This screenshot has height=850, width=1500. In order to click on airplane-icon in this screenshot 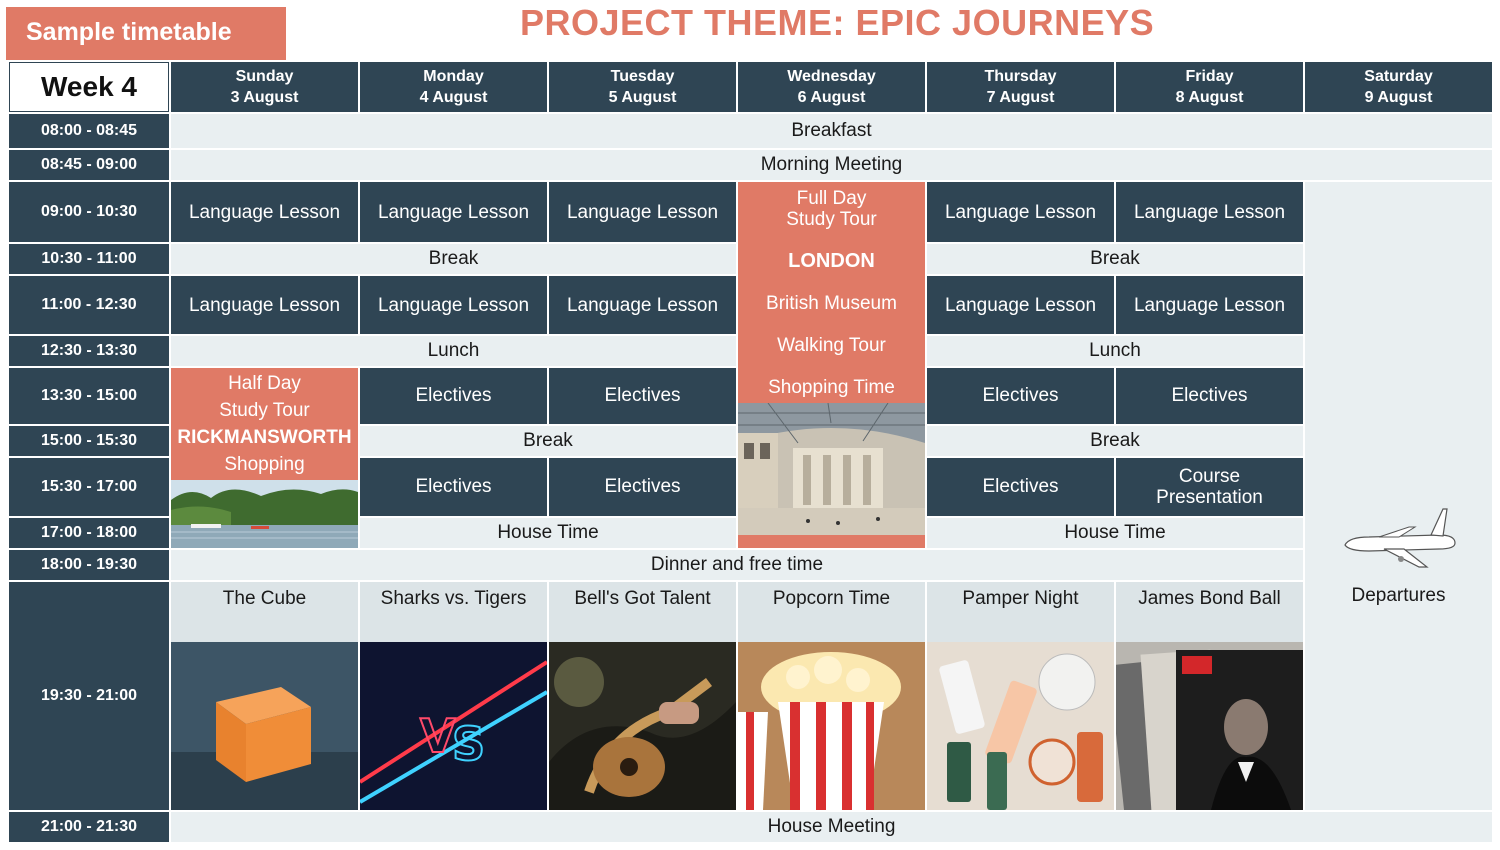, I will do `click(1399, 538)`.